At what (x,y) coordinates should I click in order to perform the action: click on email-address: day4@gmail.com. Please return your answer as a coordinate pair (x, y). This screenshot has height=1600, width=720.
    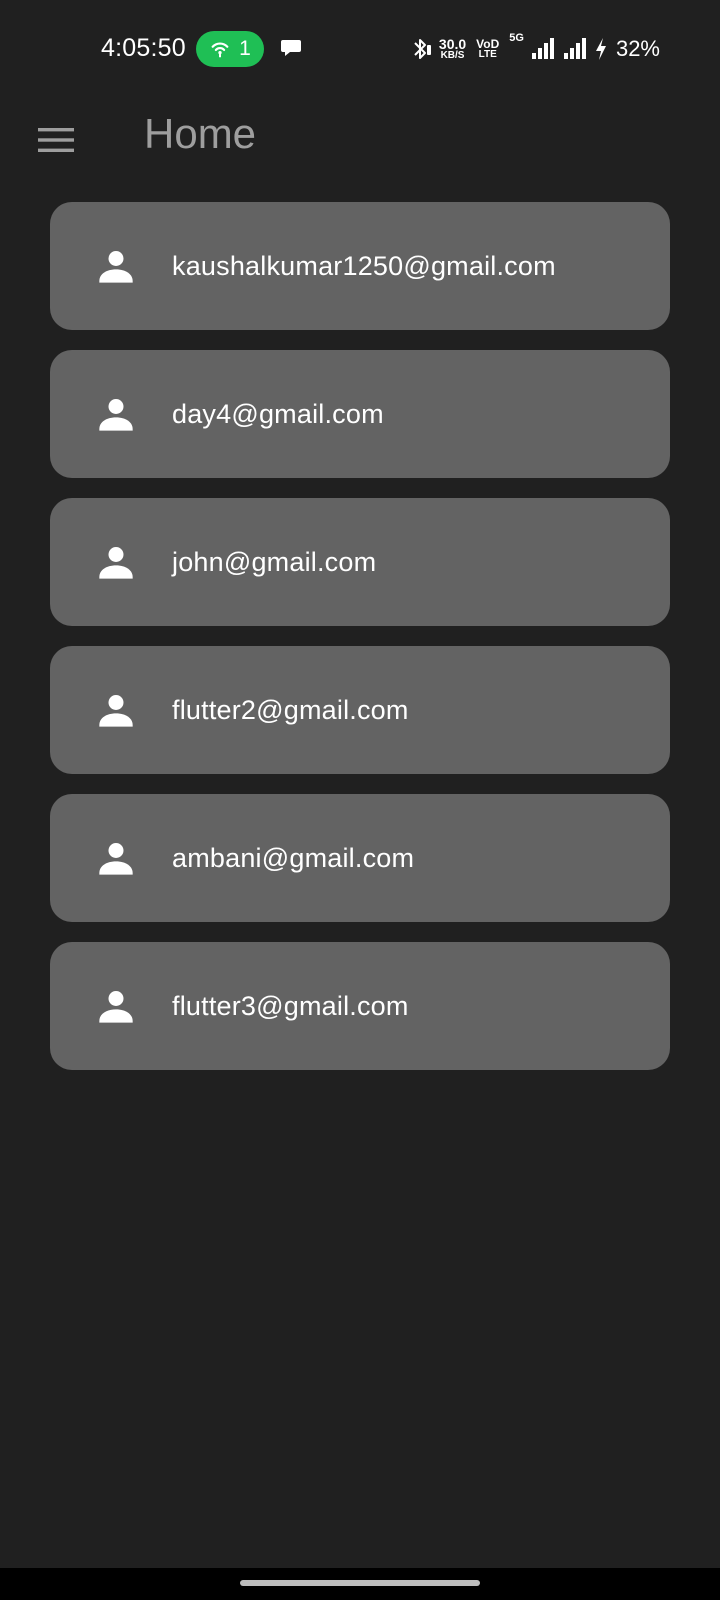
    Looking at the image, I should click on (278, 413).